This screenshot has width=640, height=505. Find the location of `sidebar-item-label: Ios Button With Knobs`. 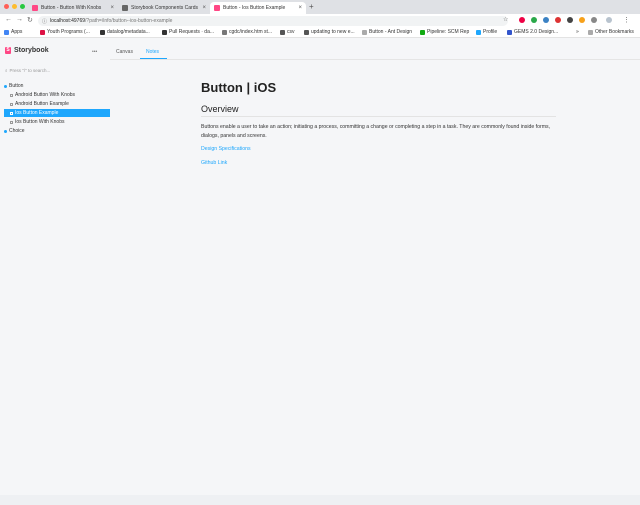

sidebar-item-label: Ios Button With Knobs is located at coordinates (40, 122).